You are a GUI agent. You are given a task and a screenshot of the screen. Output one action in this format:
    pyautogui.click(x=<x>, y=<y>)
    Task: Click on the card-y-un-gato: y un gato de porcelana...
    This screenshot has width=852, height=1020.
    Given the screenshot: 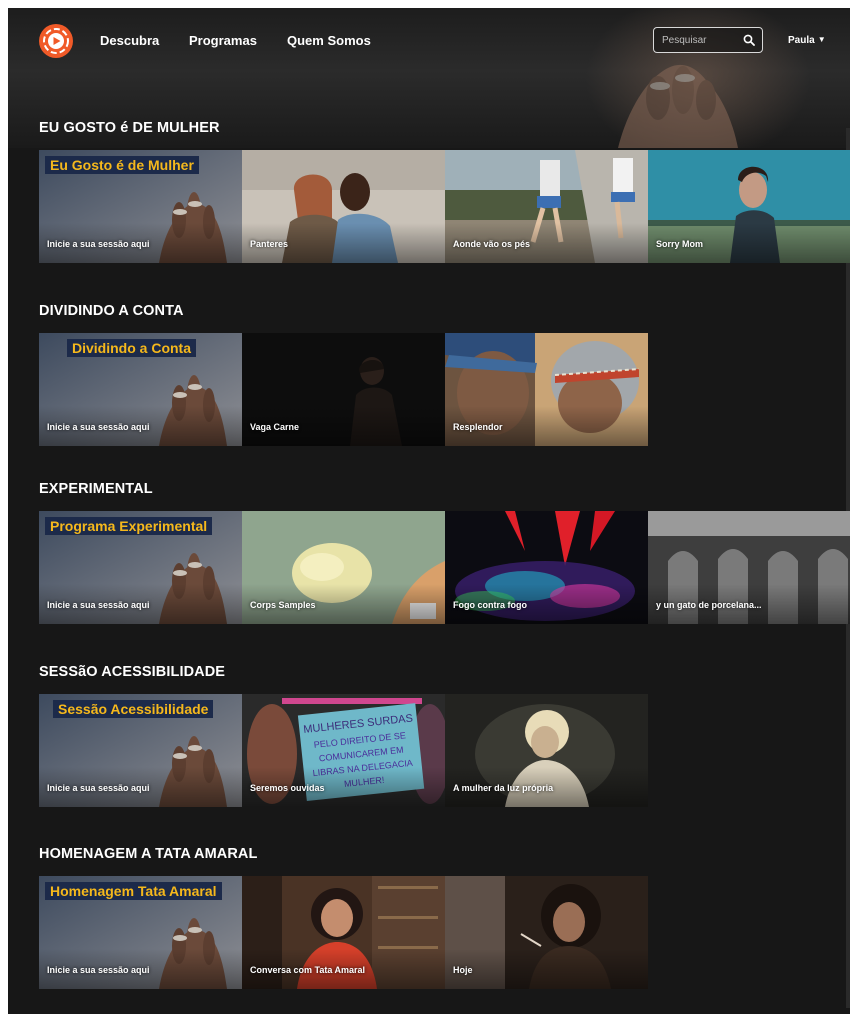 What is the action you would take?
    pyautogui.click(x=749, y=567)
    